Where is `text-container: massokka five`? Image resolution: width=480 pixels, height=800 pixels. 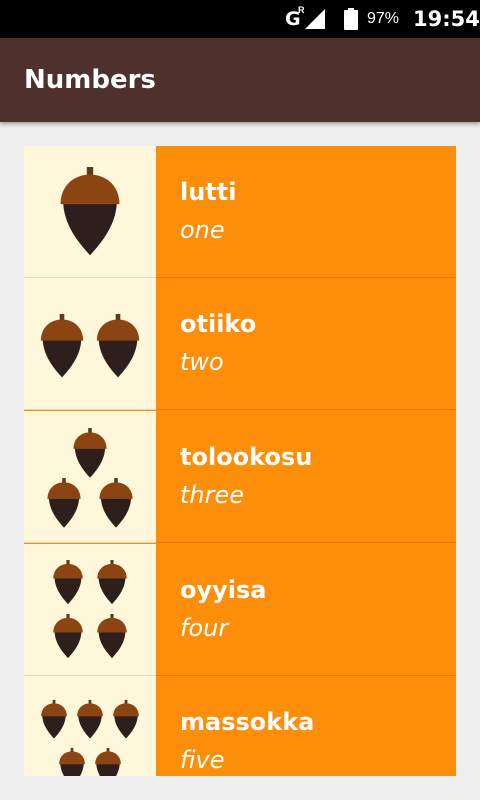 text-container: massokka five is located at coordinates (306, 726).